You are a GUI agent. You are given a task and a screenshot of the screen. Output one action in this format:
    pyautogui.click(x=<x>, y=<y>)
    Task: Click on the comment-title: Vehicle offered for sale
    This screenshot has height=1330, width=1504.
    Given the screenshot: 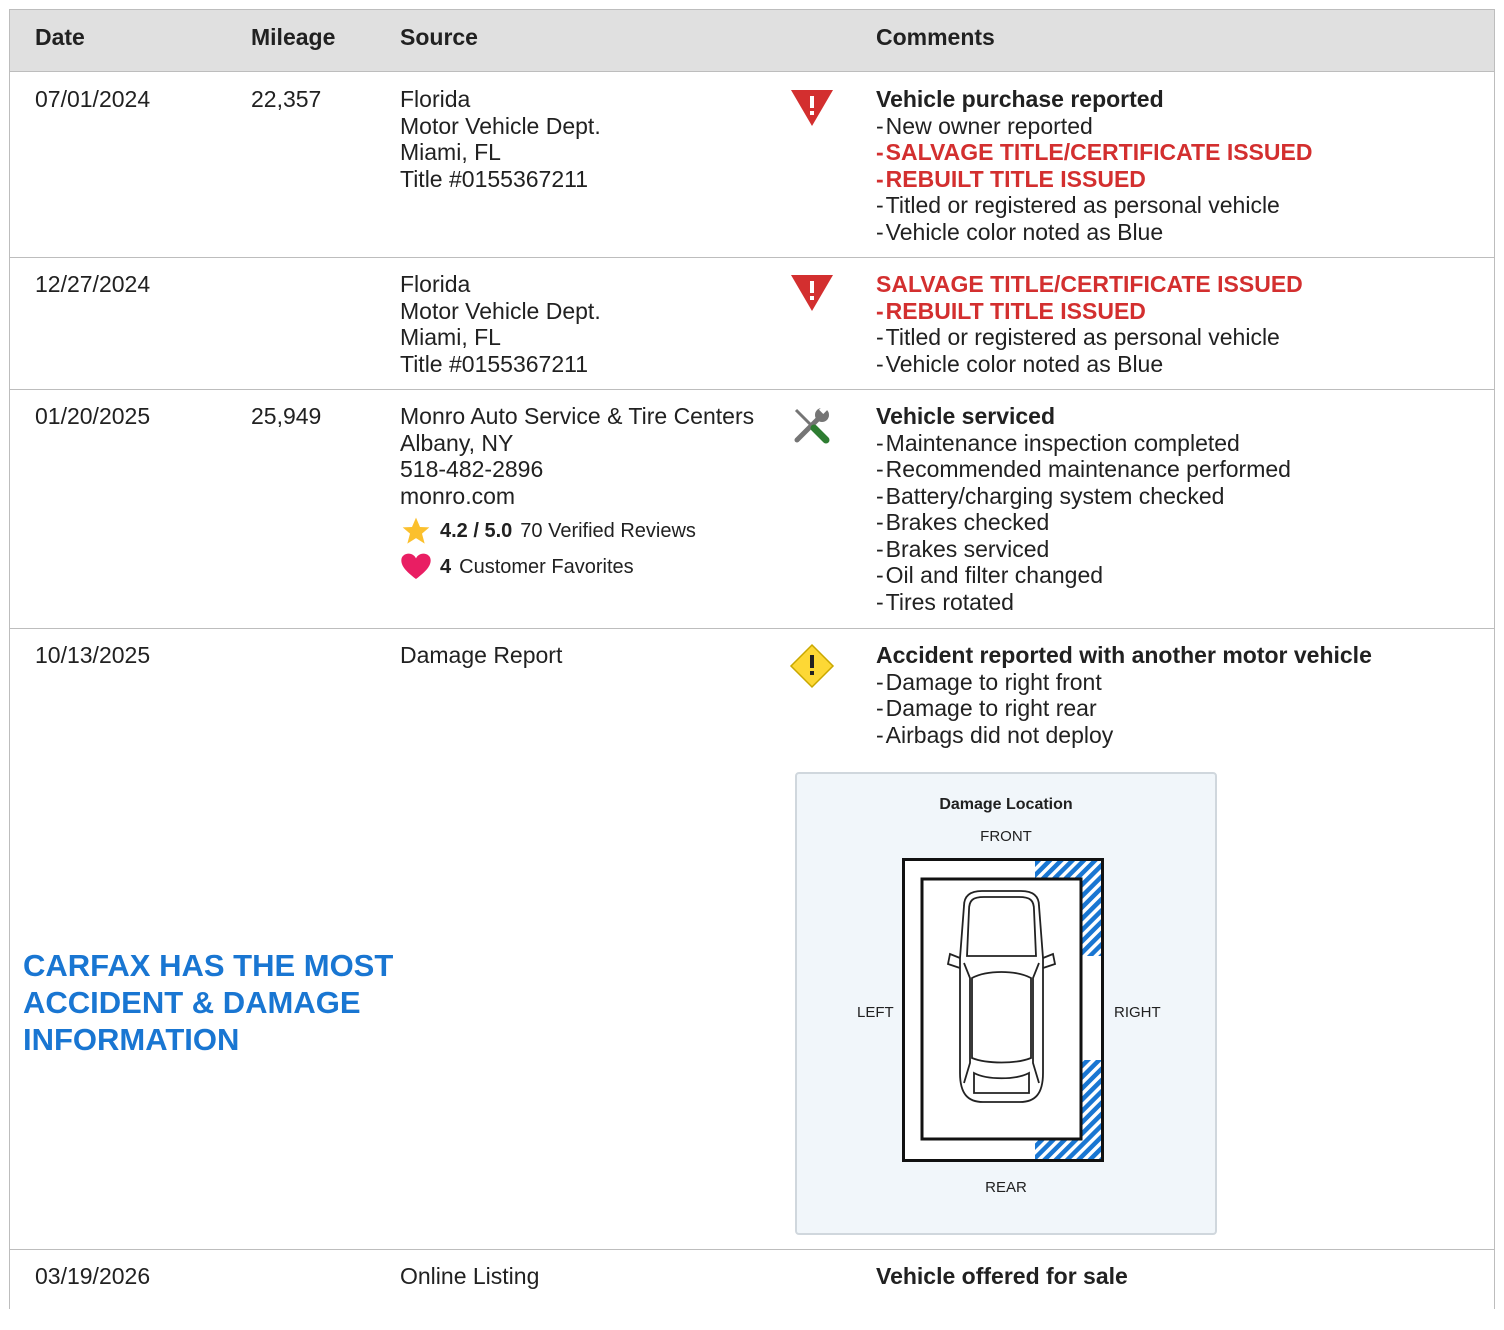 What is the action you would take?
    pyautogui.click(x=1002, y=1276)
    